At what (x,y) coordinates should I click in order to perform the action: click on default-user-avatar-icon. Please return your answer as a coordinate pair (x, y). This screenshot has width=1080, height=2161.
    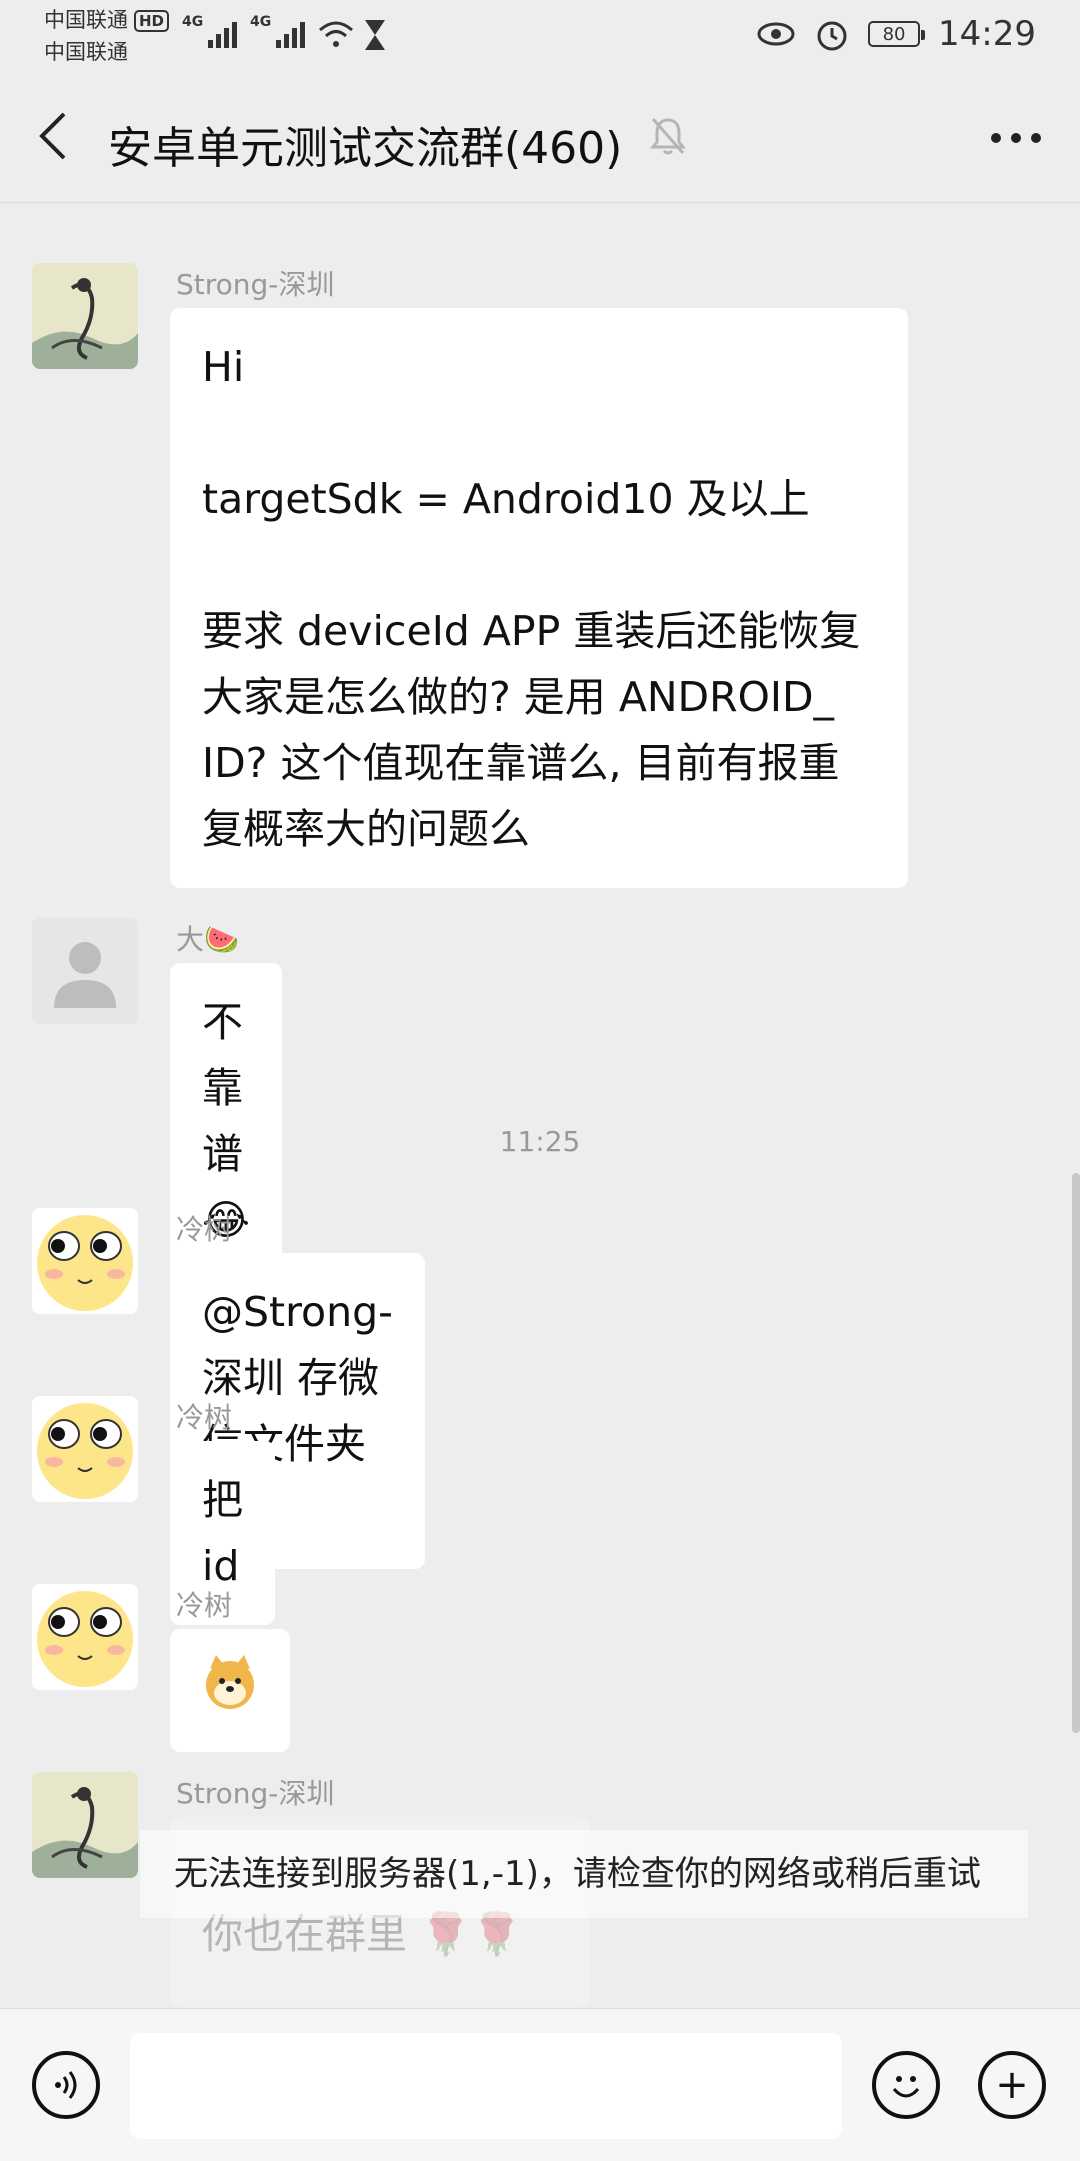
    Looking at the image, I should click on (85, 971).